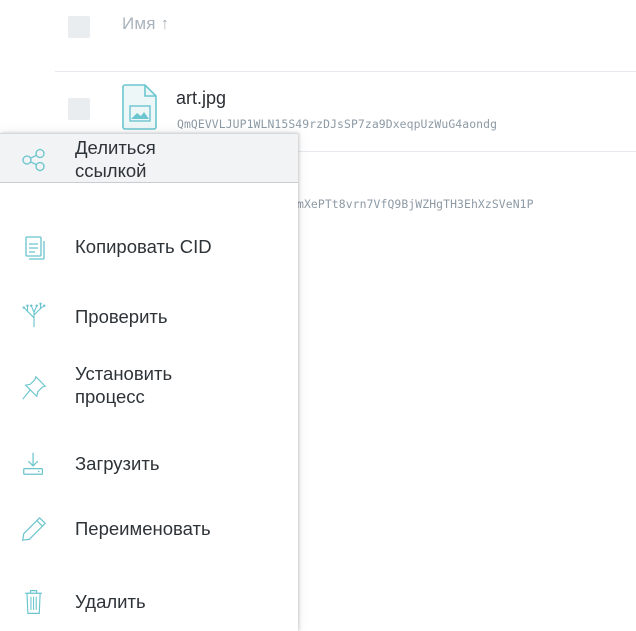 Image resolution: width=636 pixels, height=631 pixels. I want to click on menu-item-pin: Установить процесс, so click(149, 386).